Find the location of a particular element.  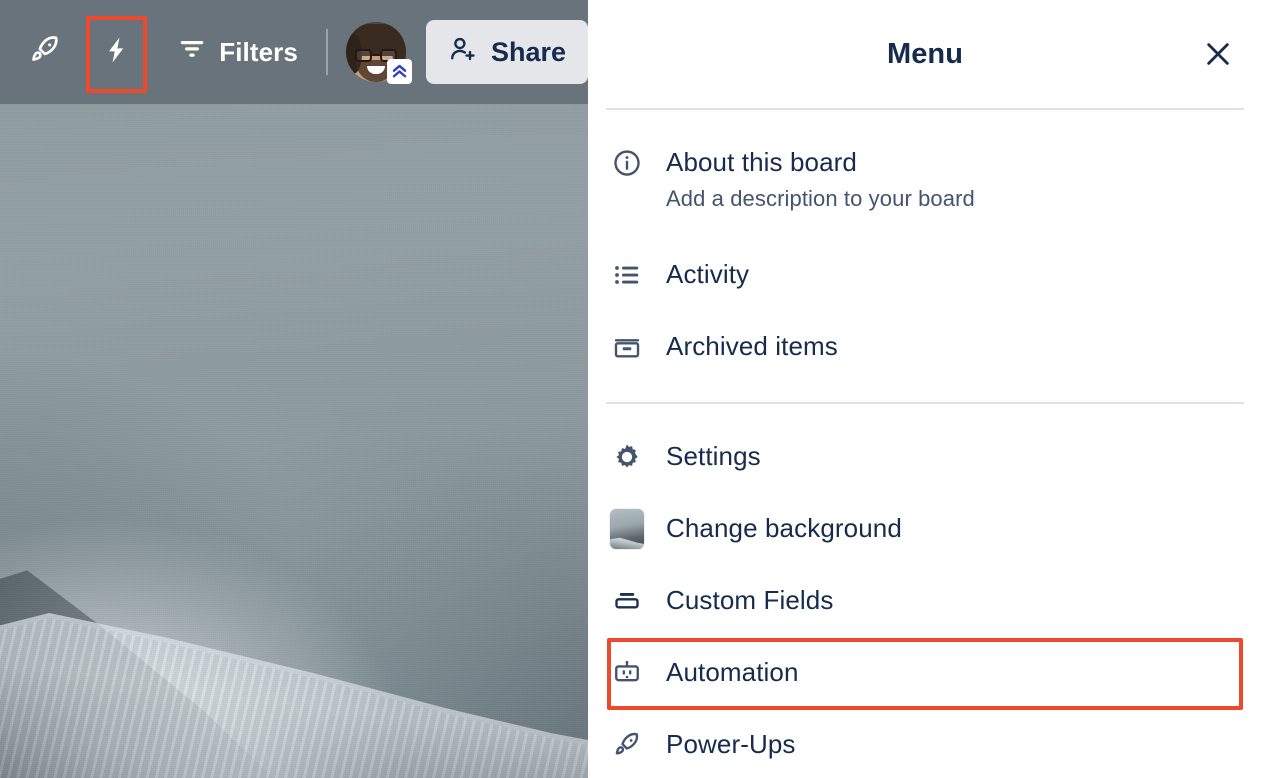

menu-item-automation: Automation is located at coordinates (925, 674).